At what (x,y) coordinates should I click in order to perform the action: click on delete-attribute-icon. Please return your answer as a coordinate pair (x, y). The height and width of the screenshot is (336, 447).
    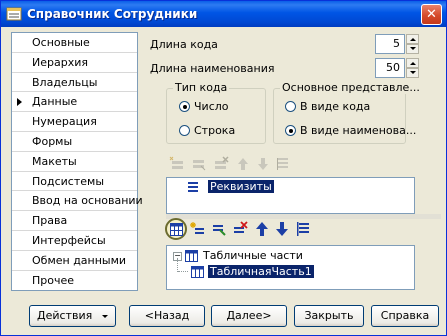
    Looking at the image, I should click on (221, 164).